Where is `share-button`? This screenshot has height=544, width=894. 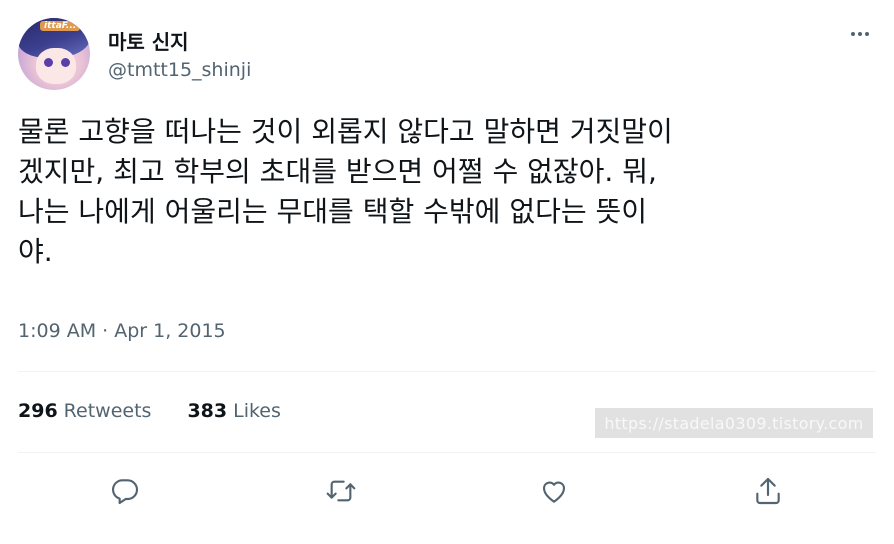 share-button is located at coordinates (768, 491).